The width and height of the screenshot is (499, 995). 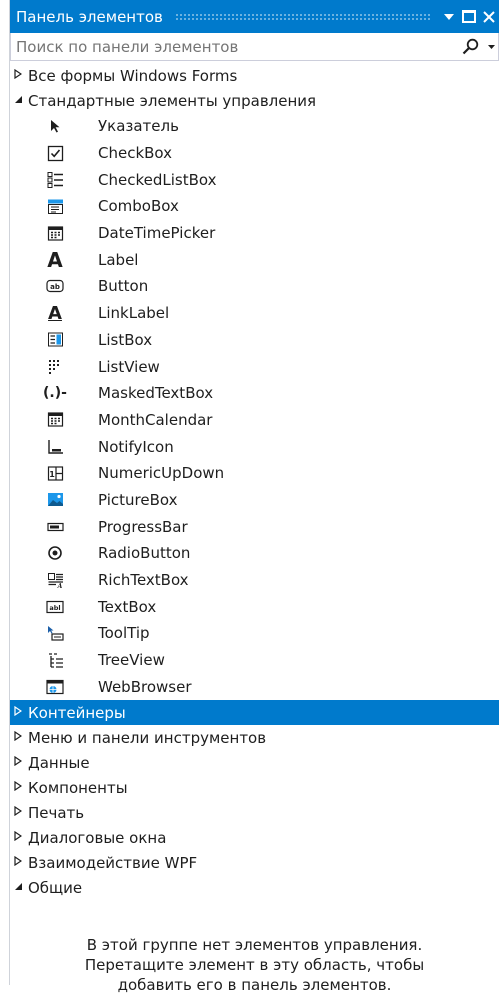 What do you see at coordinates (254, 153) in the screenshot?
I see `toolbox-item-checkbox: CheckBox` at bounding box center [254, 153].